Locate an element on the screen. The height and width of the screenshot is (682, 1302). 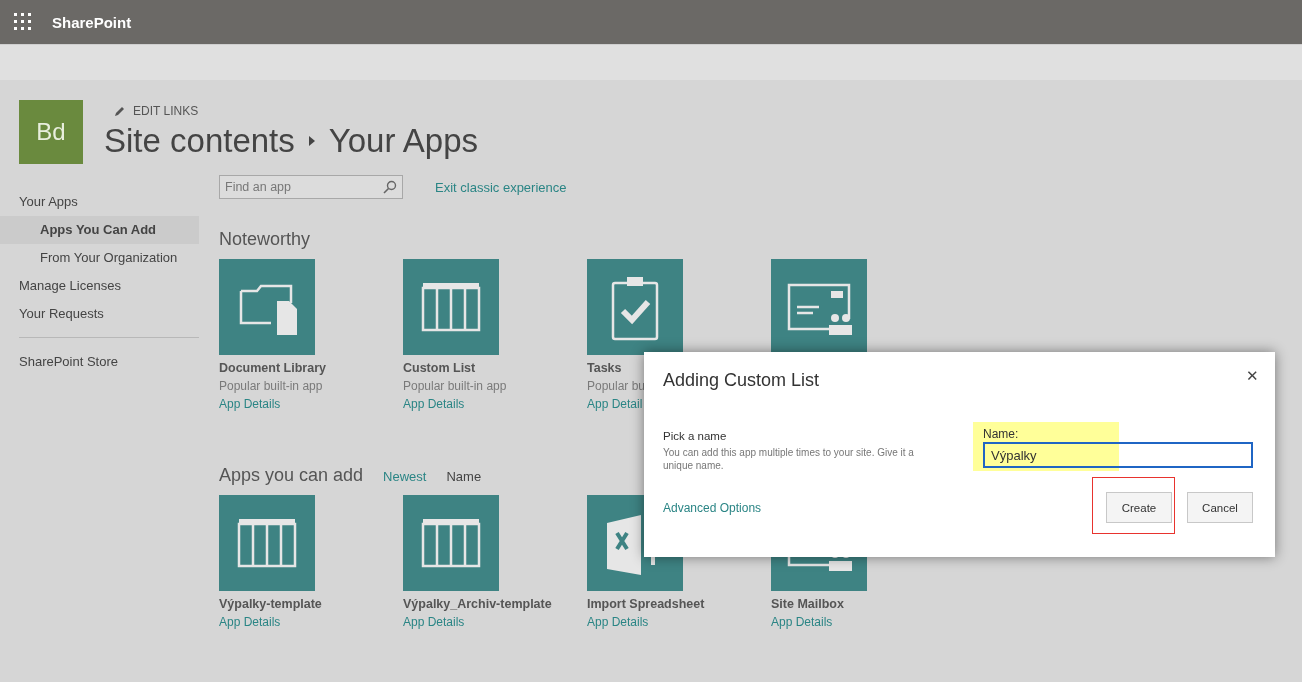
app-title: Custom List is located at coordinates (439, 368).